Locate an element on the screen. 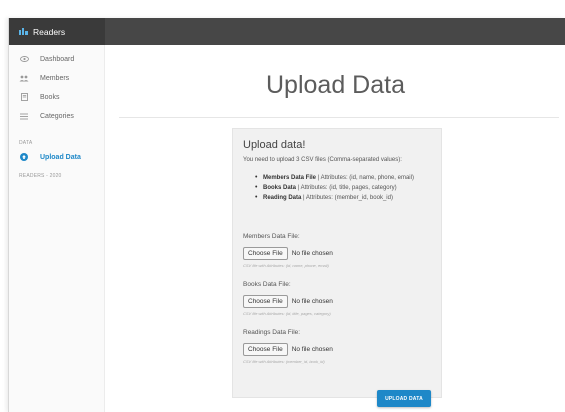 The width and height of the screenshot is (565, 412). books-file-input: Choose File No file chosen is located at coordinates (288, 301).